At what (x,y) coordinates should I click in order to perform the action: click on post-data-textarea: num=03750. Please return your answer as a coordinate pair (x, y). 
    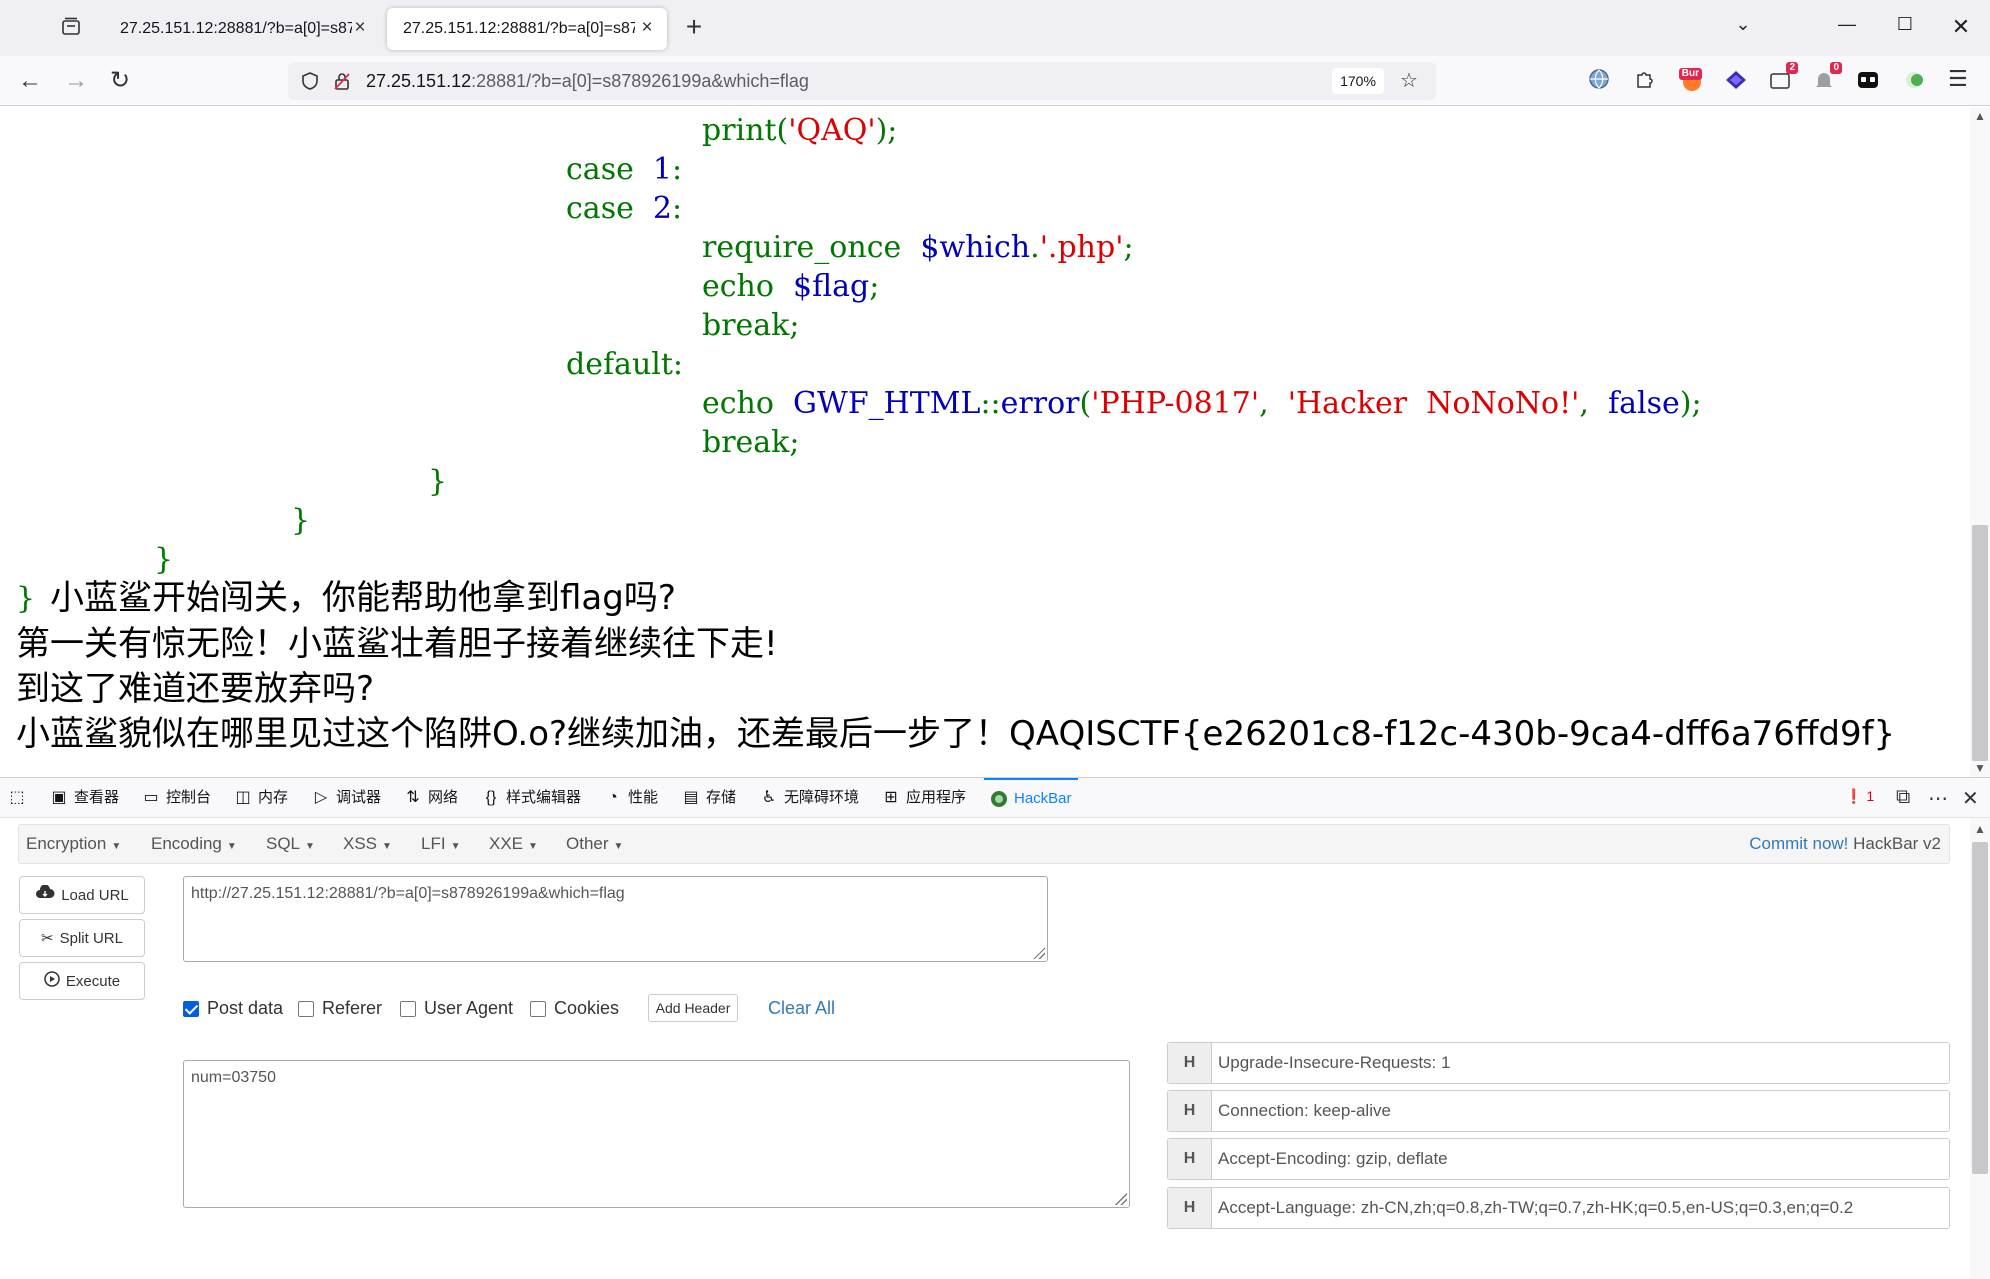
    Looking at the image, I should click on (656, 1134).